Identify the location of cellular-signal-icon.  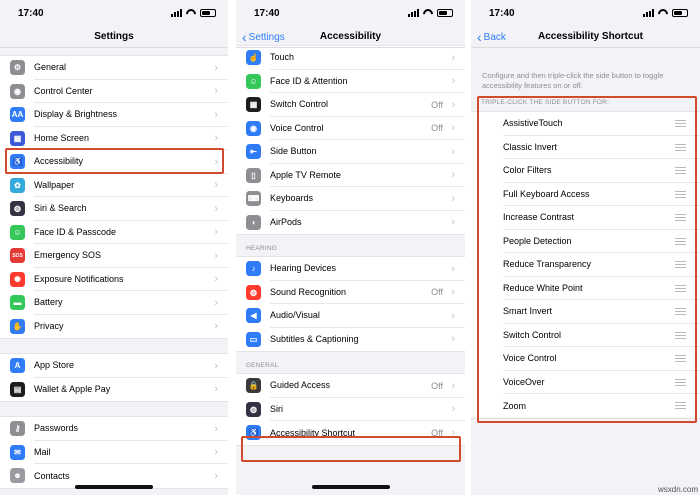
(176, 13).